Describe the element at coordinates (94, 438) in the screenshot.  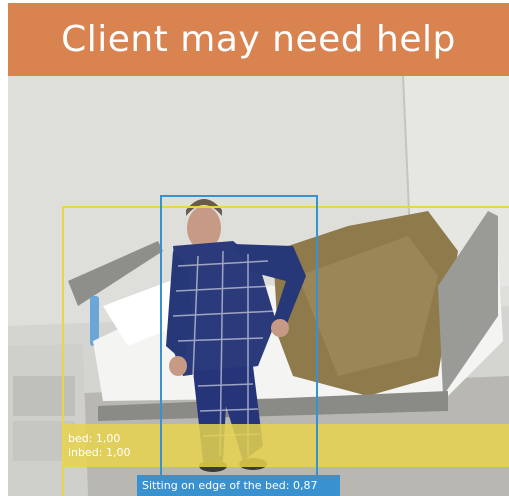
I see `bed-detection-label: bed: 1,00` at that location.